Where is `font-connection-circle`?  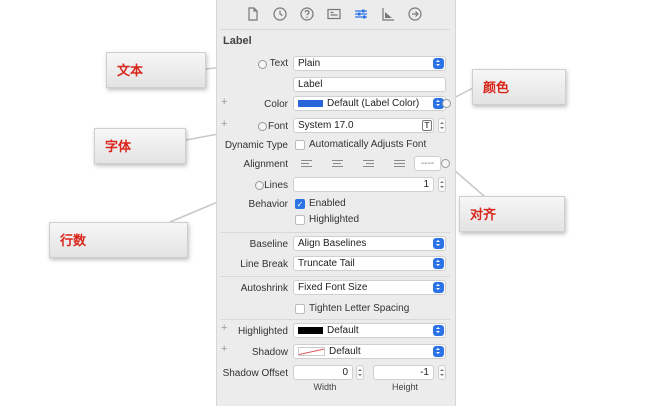 font-connection-circle is located at coordinates (262, 126).